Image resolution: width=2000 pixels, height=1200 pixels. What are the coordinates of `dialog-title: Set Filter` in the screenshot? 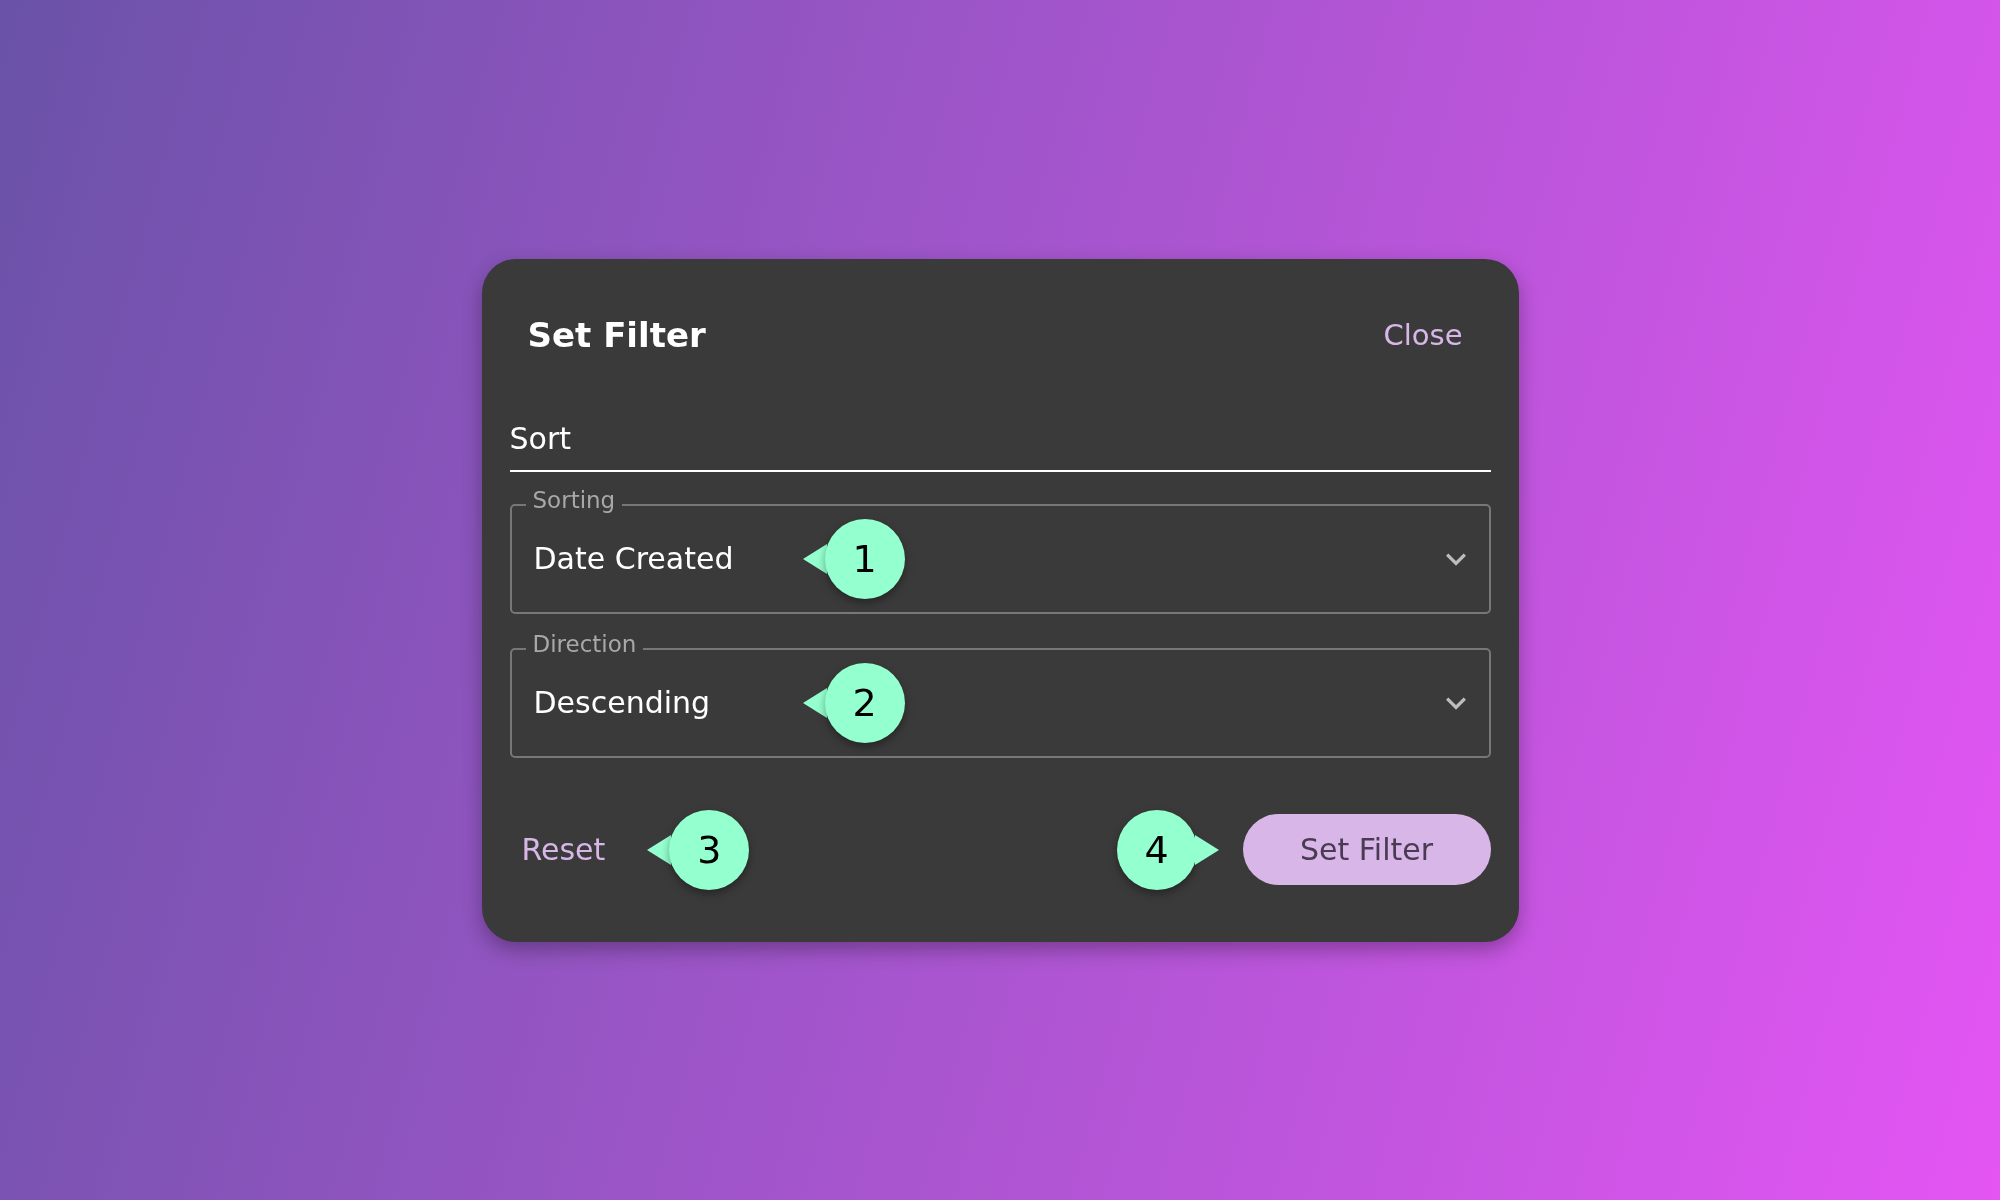 It's located at (616, 334).